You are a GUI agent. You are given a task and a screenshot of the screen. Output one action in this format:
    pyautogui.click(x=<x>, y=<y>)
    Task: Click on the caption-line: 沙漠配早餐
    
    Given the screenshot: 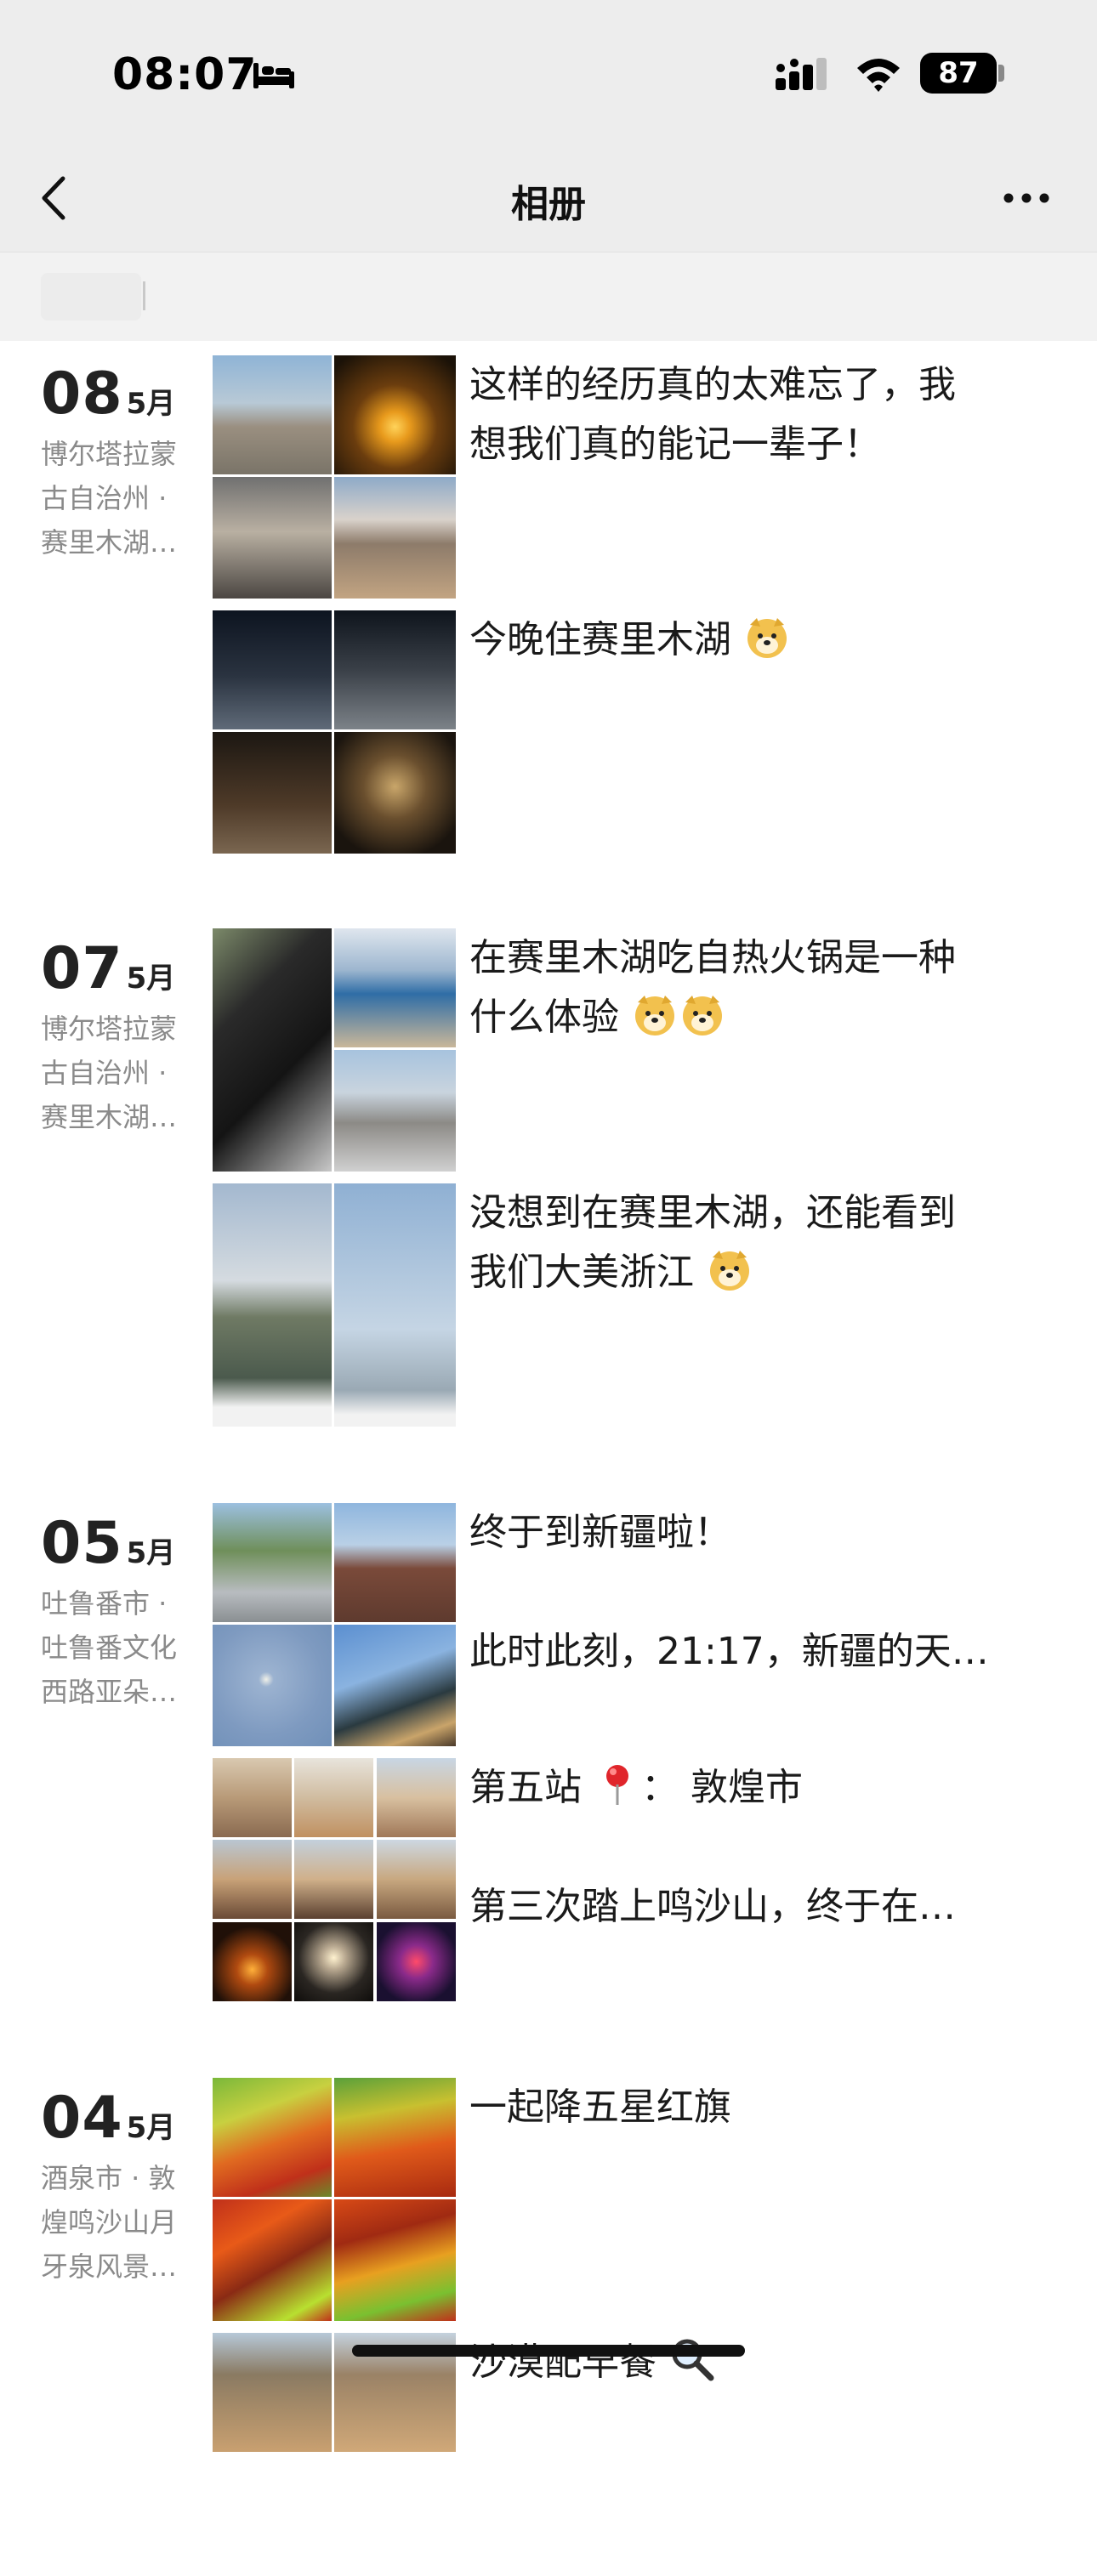 What is the action you would take?
    pyautogui.click(x=763, y=2363)
    